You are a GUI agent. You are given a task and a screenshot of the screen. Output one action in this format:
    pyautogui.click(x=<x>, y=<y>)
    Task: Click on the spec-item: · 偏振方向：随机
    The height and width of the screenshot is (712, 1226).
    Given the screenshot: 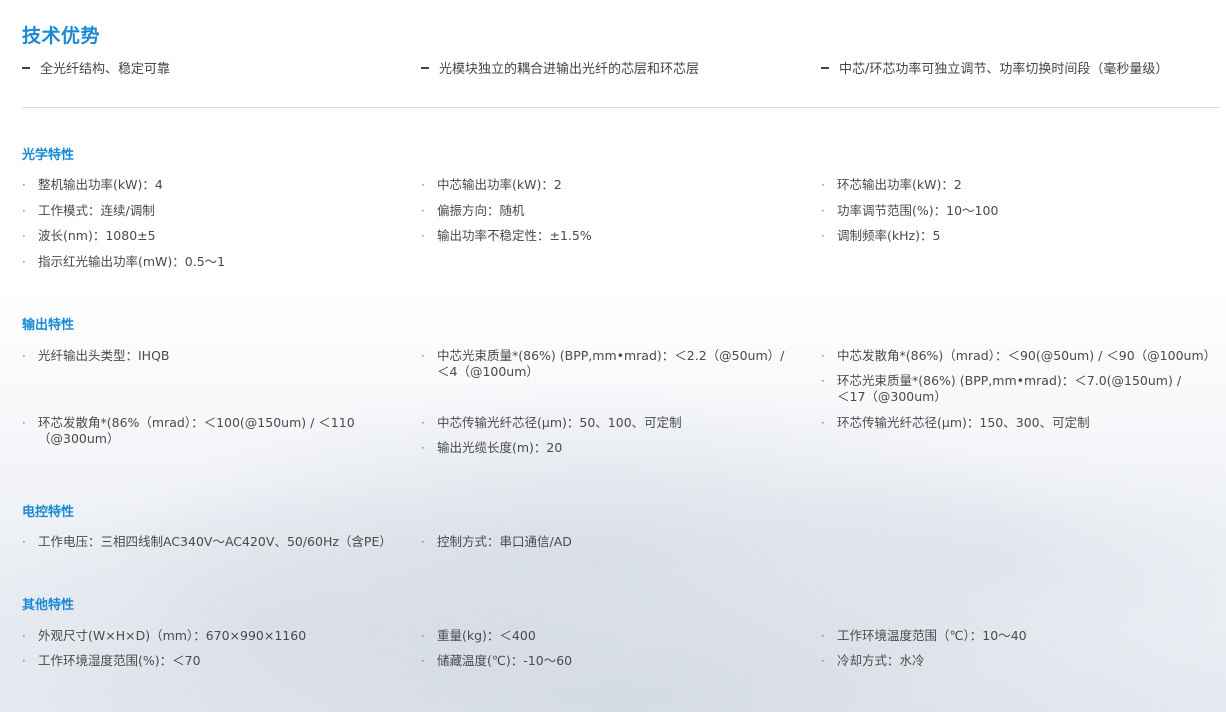 What is the action you would take?
    pyautogui.click(x=473, y=210)
    